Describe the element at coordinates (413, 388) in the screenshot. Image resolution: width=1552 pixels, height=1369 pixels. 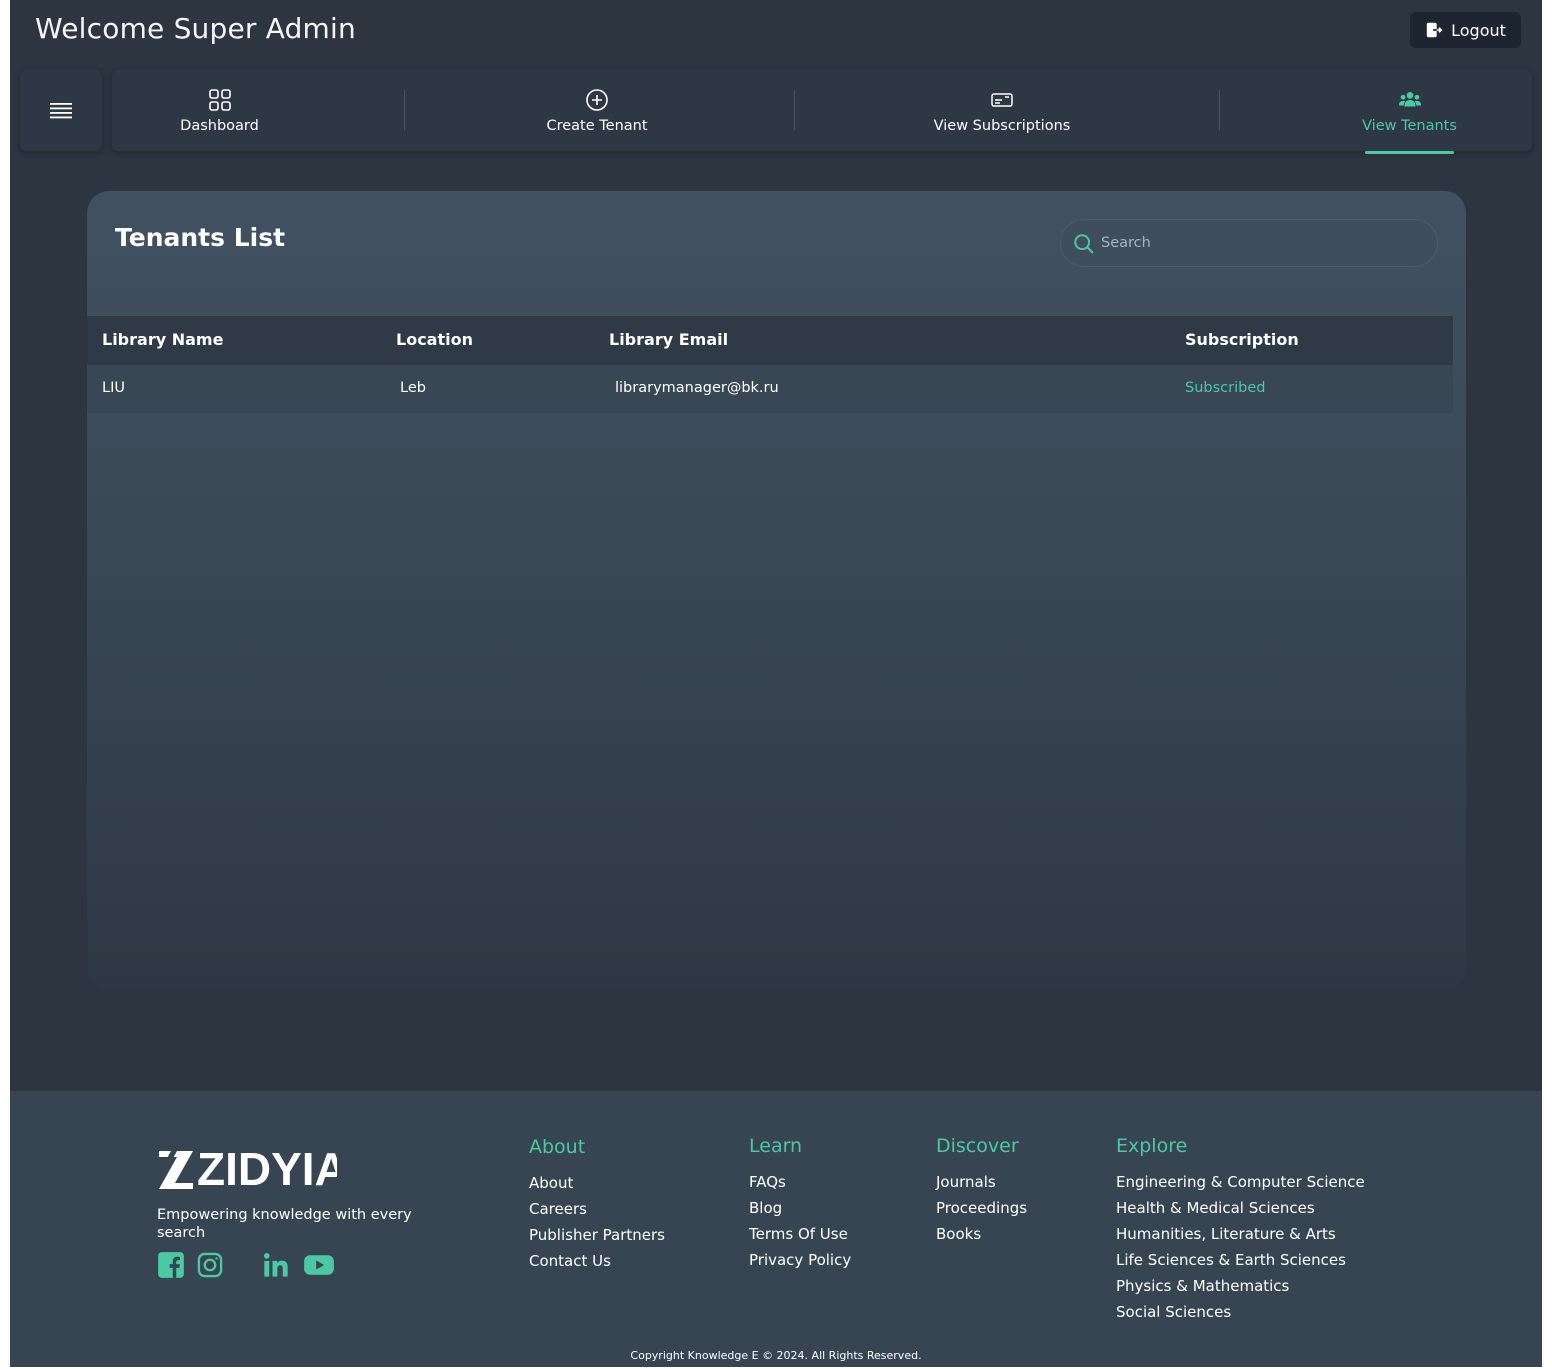
I see `cell-location: Leb` at that location.